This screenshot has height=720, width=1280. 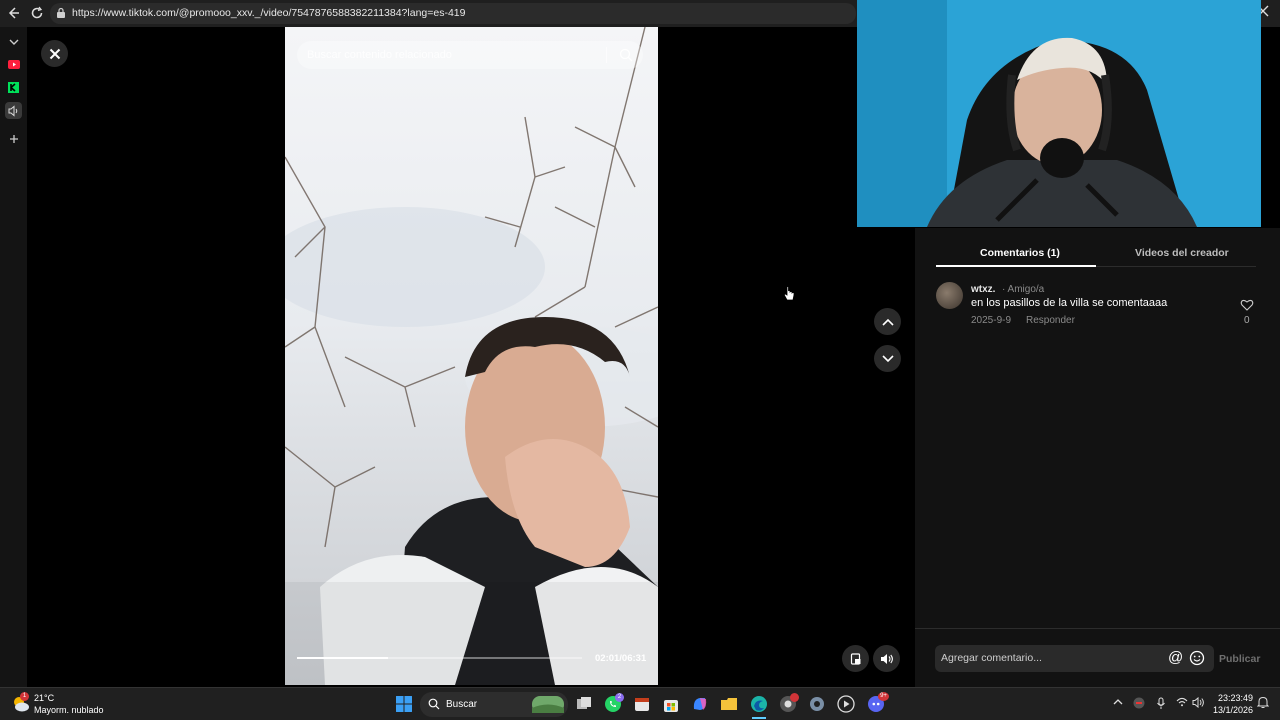 I want to click on file-explorer-icon, so click(x=729, y=704).